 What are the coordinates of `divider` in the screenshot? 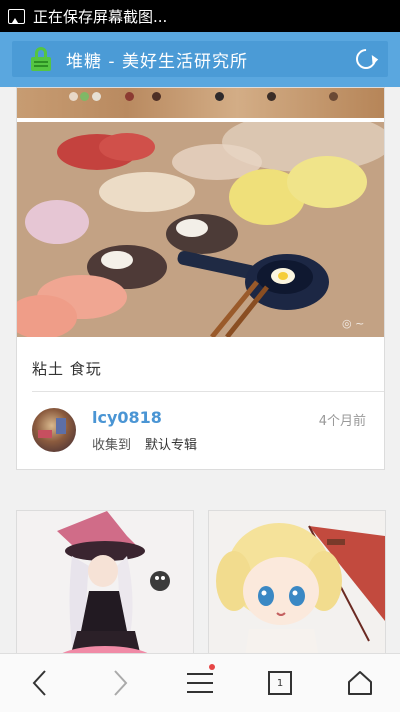 It's located at (208, 391).